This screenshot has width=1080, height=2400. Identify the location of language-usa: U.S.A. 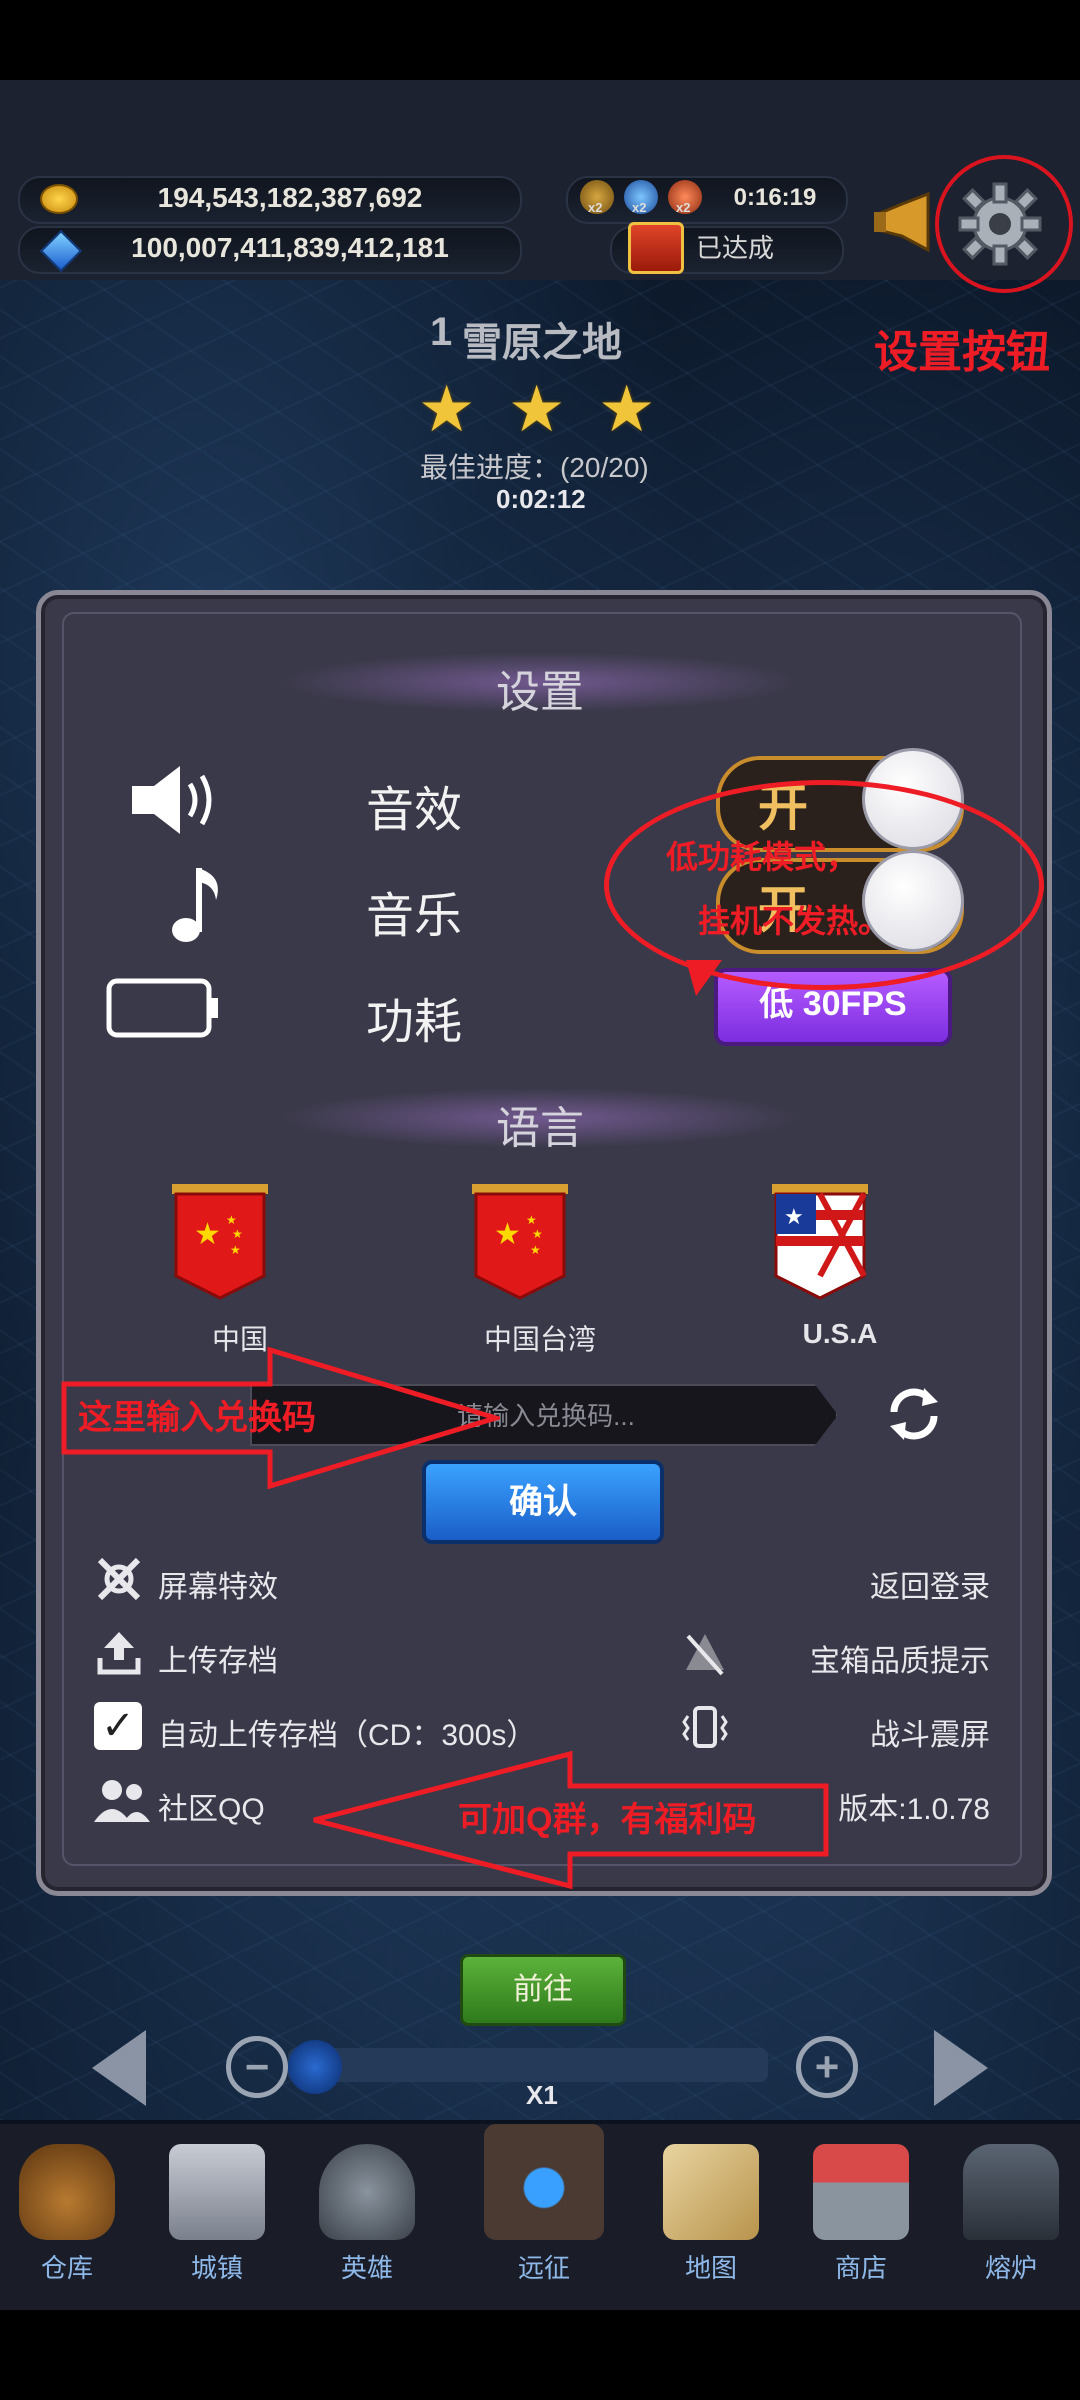
(840, 1334).